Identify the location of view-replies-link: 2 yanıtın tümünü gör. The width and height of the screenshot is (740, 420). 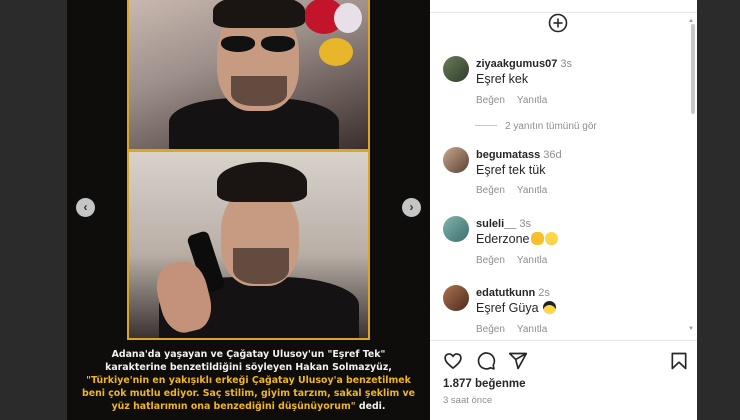
(536, 126).